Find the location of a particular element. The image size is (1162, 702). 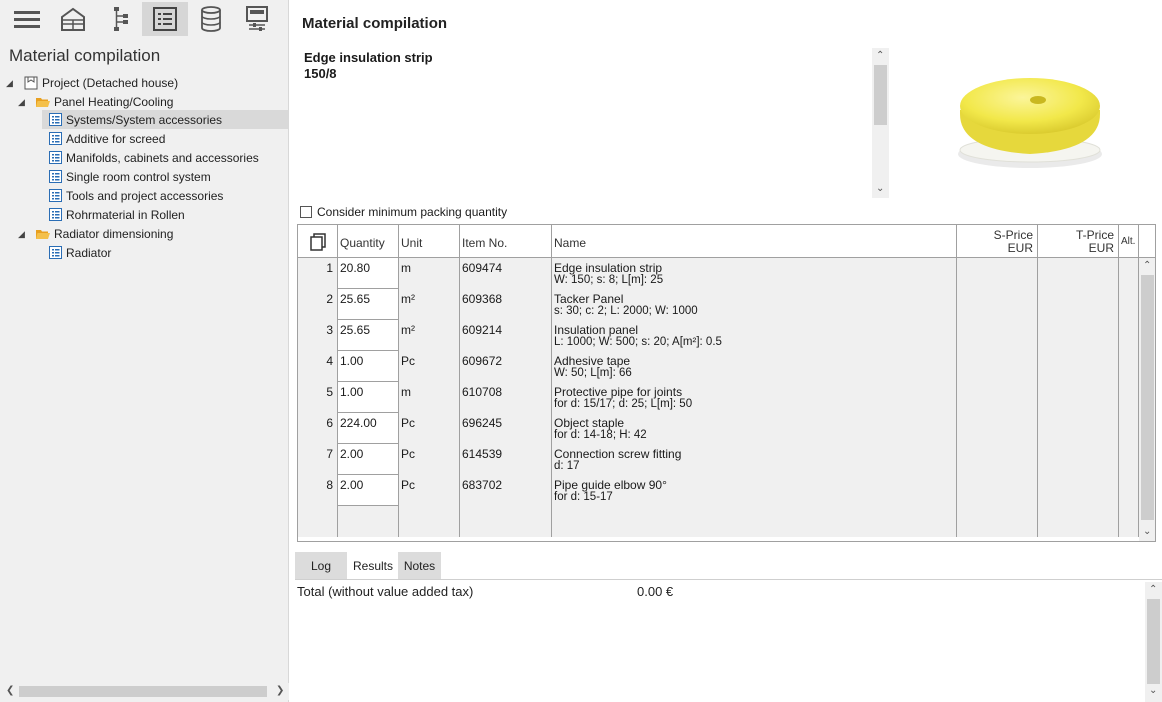

material-list-button is located at coordinates (165, 19).